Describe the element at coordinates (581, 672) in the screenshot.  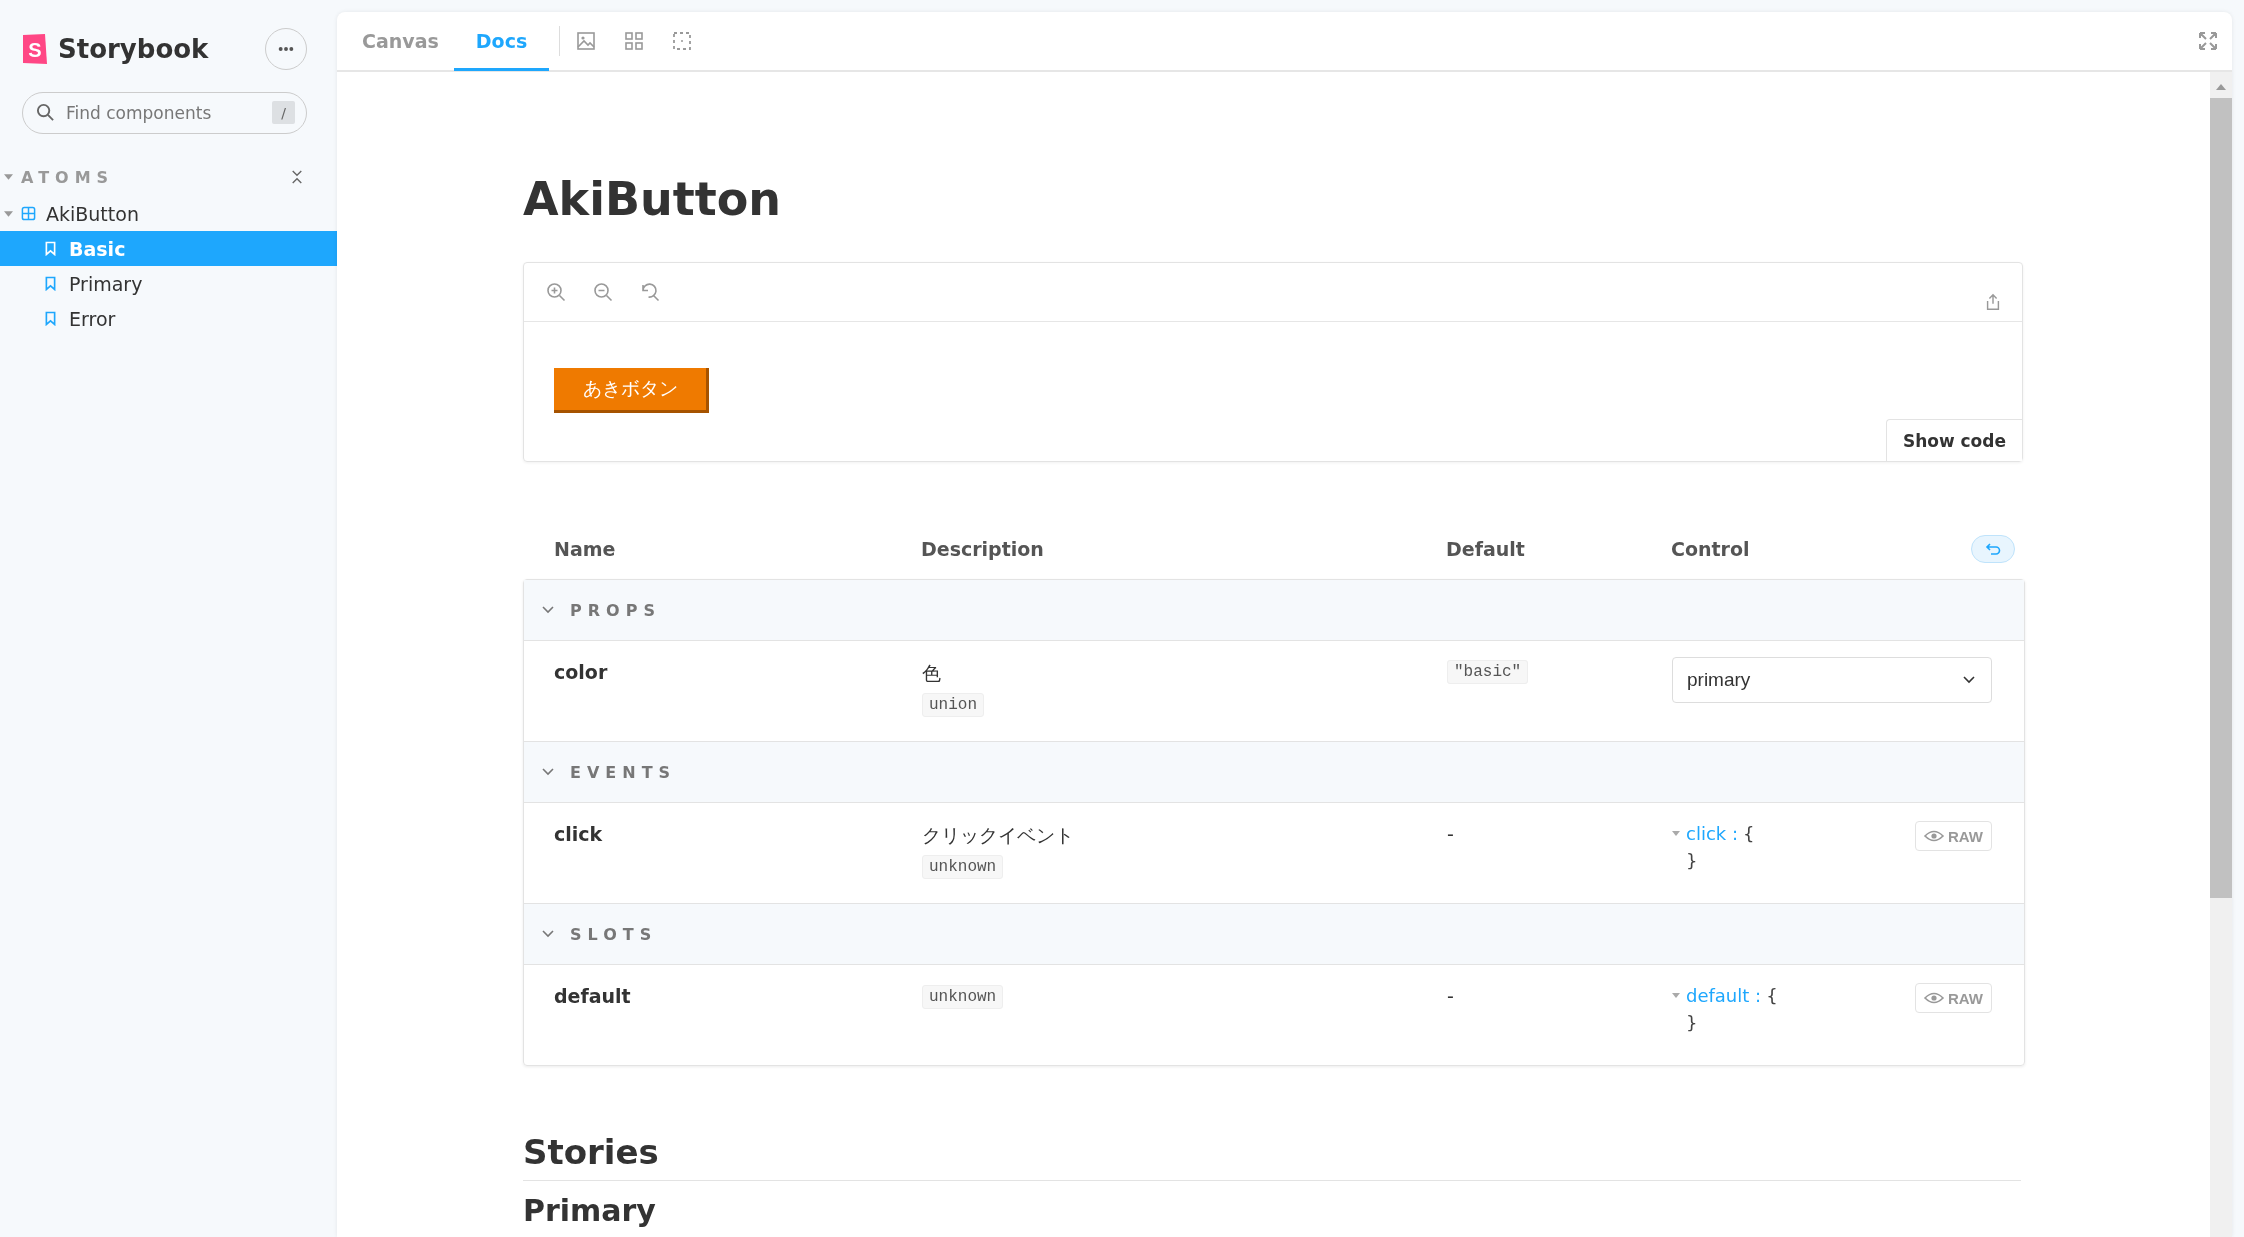
I see `arg-name: color` at that location.